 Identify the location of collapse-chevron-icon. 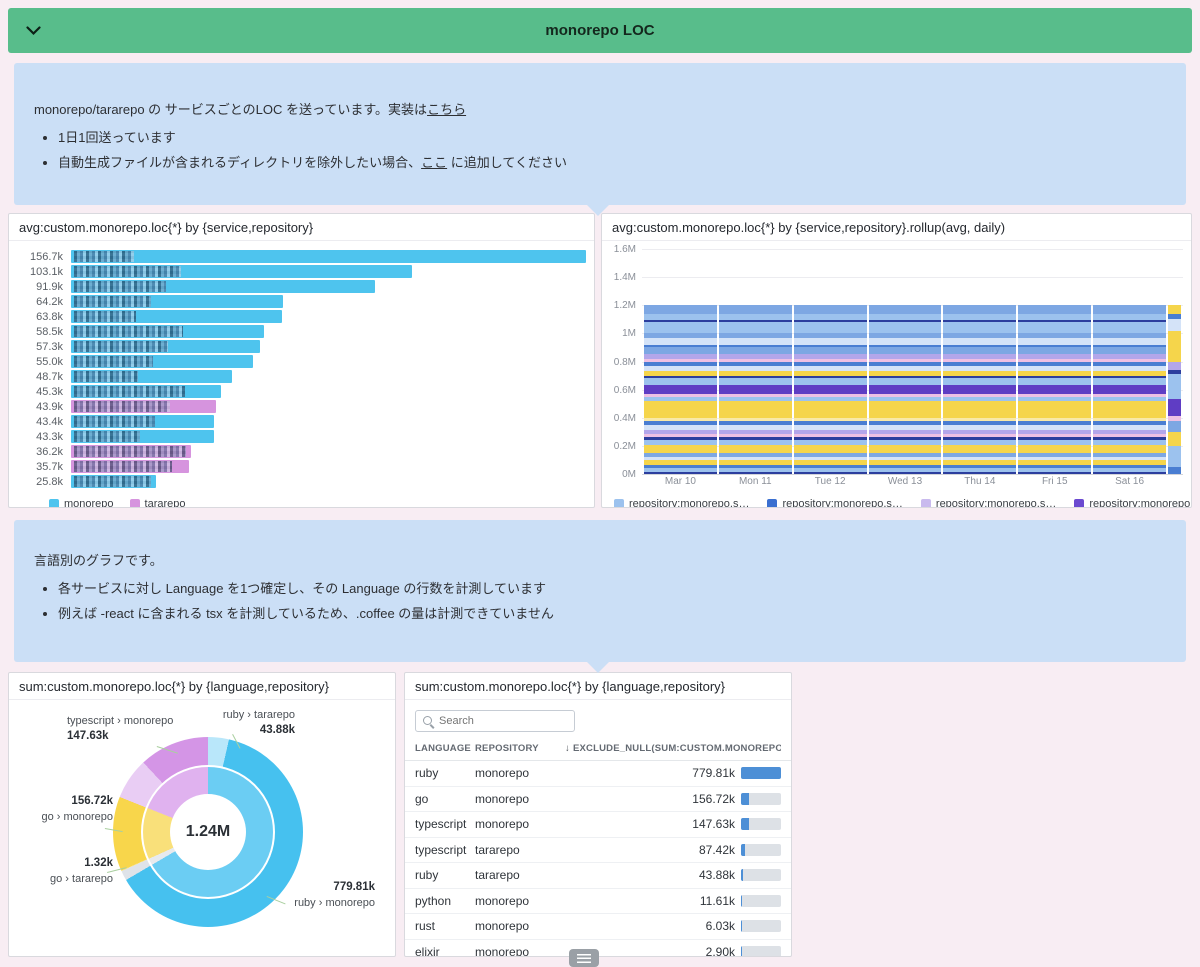
(33, 30).